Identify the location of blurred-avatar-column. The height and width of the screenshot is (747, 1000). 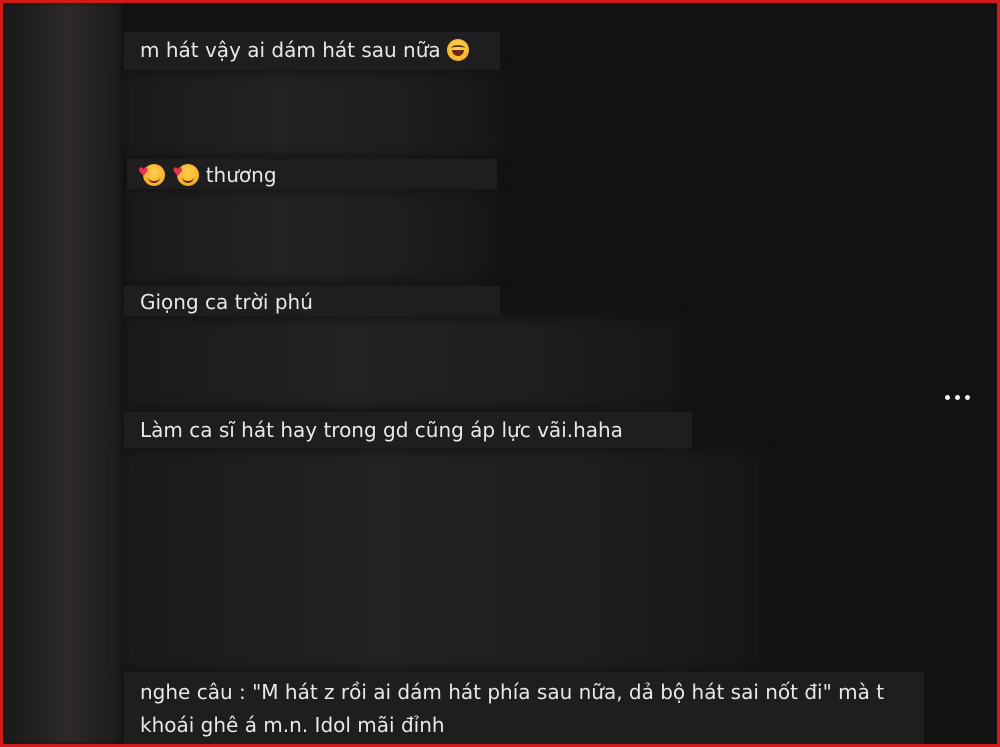
(62, 373).